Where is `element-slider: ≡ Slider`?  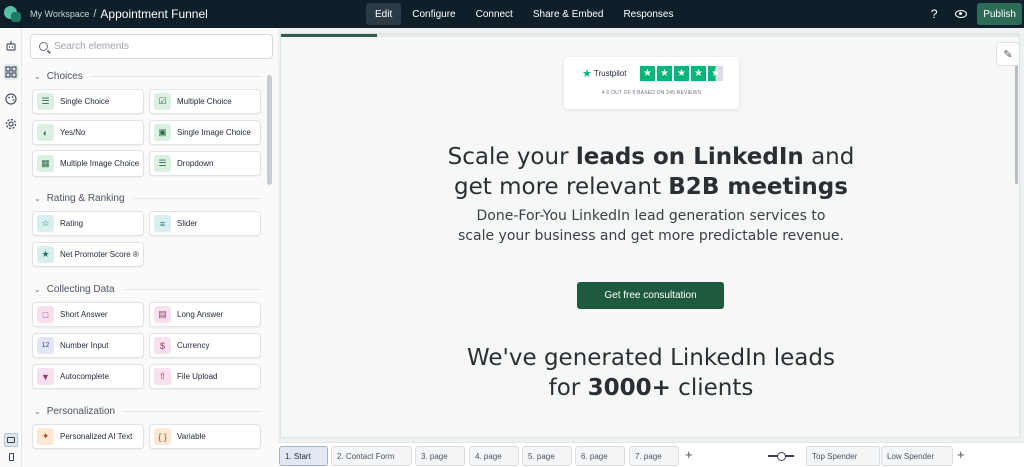 element-slider: ≡ Slider is located at coordinates (205, 223).